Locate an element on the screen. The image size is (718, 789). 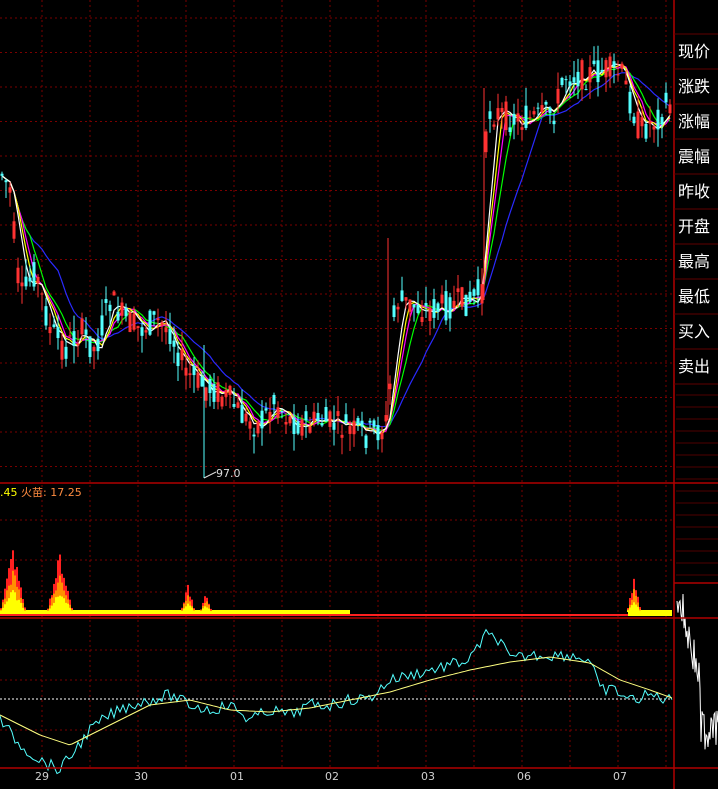
indicator-prefix-value: .45 is located at coordinates (9, 492).